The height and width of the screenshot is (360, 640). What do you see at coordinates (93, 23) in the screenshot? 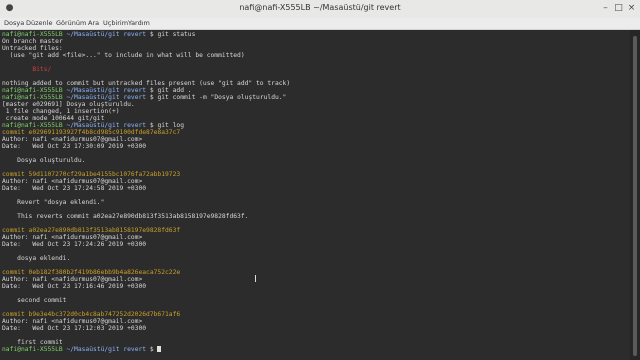
I see `menu-ara: Ara` at bounding box center [93, 23].